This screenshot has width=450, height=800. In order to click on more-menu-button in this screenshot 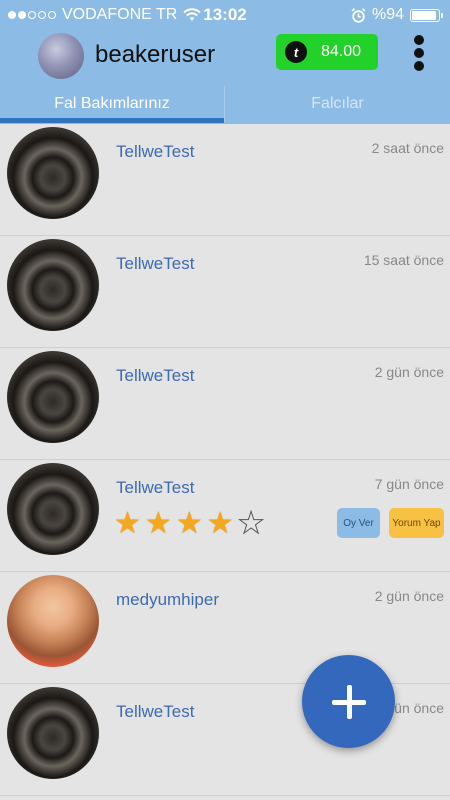, I will do `click(419, 53)`.